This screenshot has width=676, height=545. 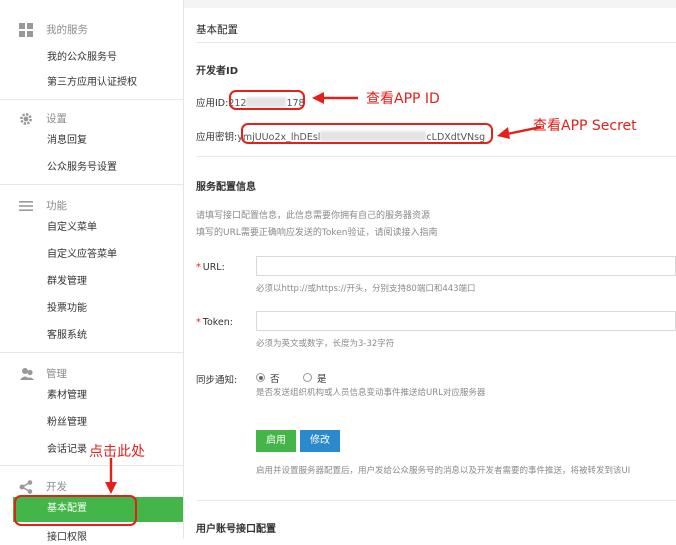 I want to click on sidebar-group-label: 我的服务, so click(x=67, y=30).